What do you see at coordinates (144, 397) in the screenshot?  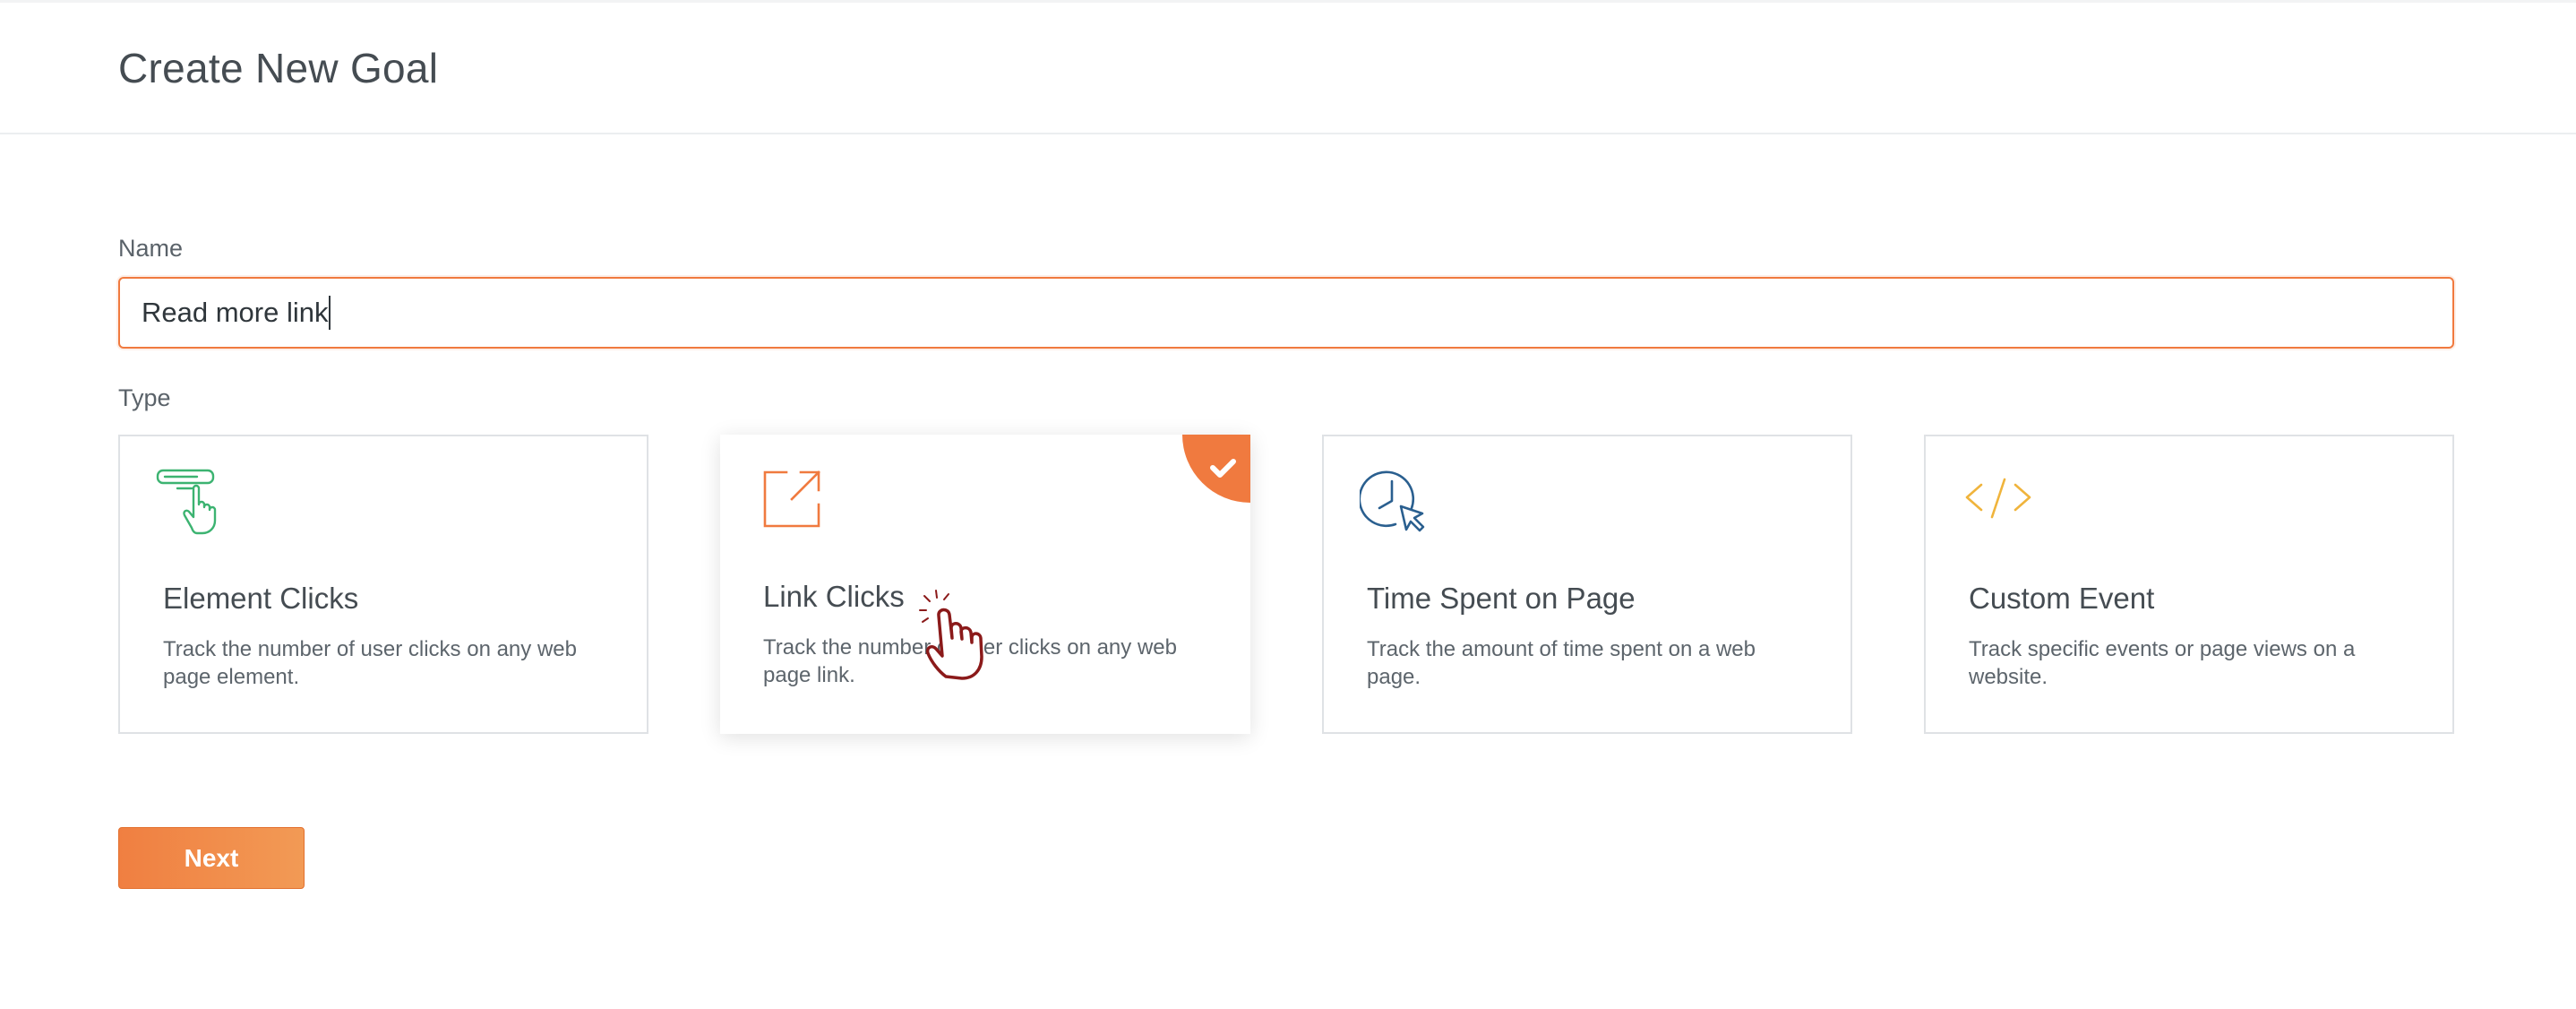 I see `type-label: Type` at bounding box center [144, 397].